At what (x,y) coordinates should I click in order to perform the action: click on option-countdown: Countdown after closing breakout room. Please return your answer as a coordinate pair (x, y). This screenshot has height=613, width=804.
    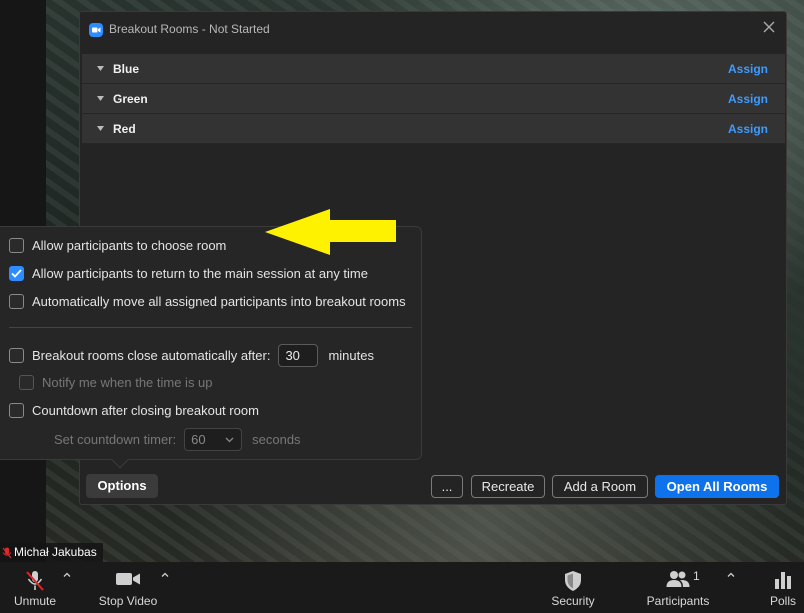
    Looking at the image, I should click on (134, 410).